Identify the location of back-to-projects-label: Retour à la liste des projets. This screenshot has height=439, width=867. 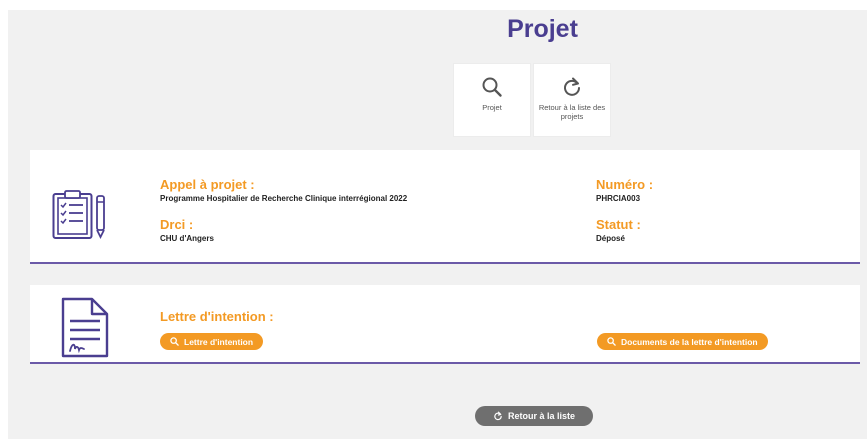
(572, 112).